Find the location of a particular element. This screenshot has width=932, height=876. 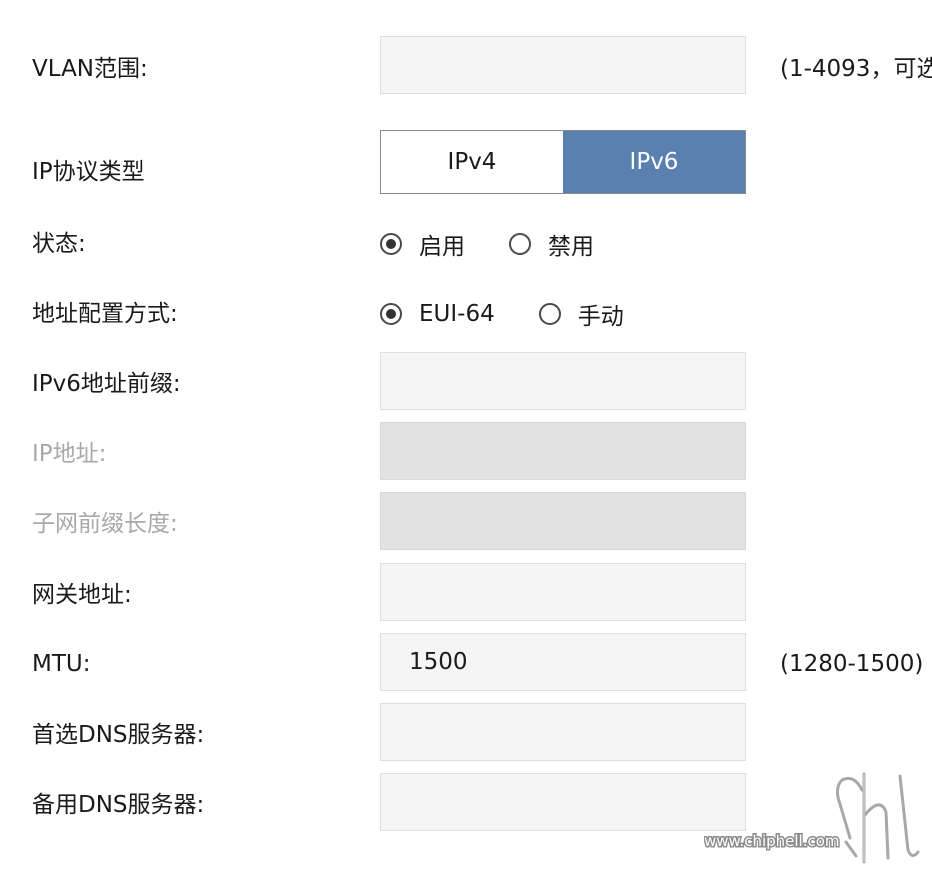

mtu-input is located at coordinates (563, 662).